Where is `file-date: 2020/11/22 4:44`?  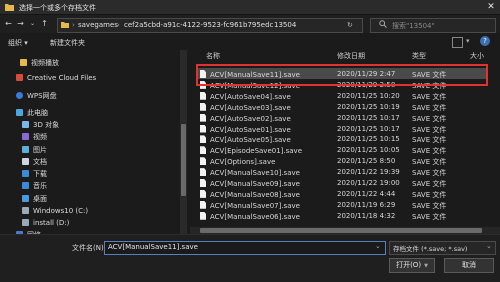 file-date: 2020/11/22 4:44 is located at coordinates (366, 193).